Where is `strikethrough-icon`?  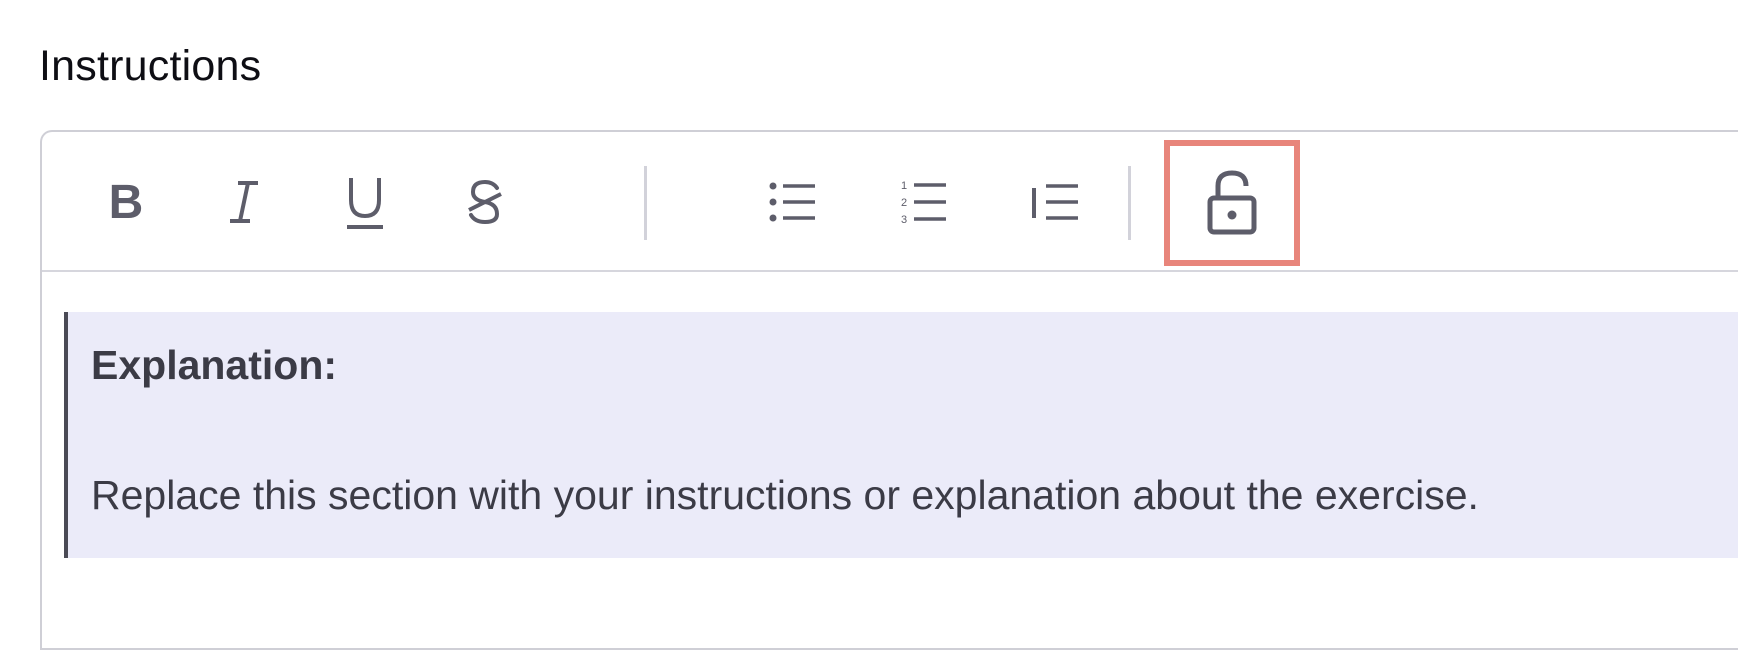
strikethrough-icon is located at coordinates (485, 202).